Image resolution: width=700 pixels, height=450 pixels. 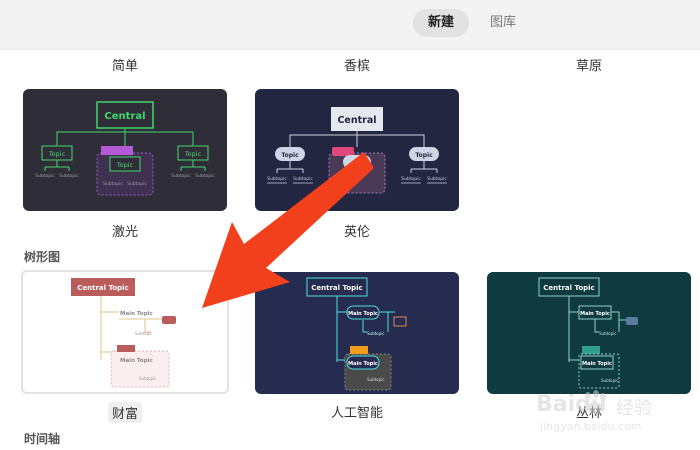 I want to click on british-central-text: Central, so click(x=356, y=120).